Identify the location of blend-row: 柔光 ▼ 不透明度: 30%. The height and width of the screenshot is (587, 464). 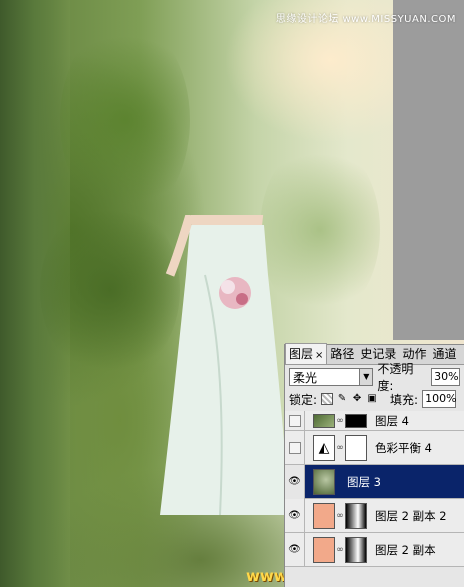
(374, 377).